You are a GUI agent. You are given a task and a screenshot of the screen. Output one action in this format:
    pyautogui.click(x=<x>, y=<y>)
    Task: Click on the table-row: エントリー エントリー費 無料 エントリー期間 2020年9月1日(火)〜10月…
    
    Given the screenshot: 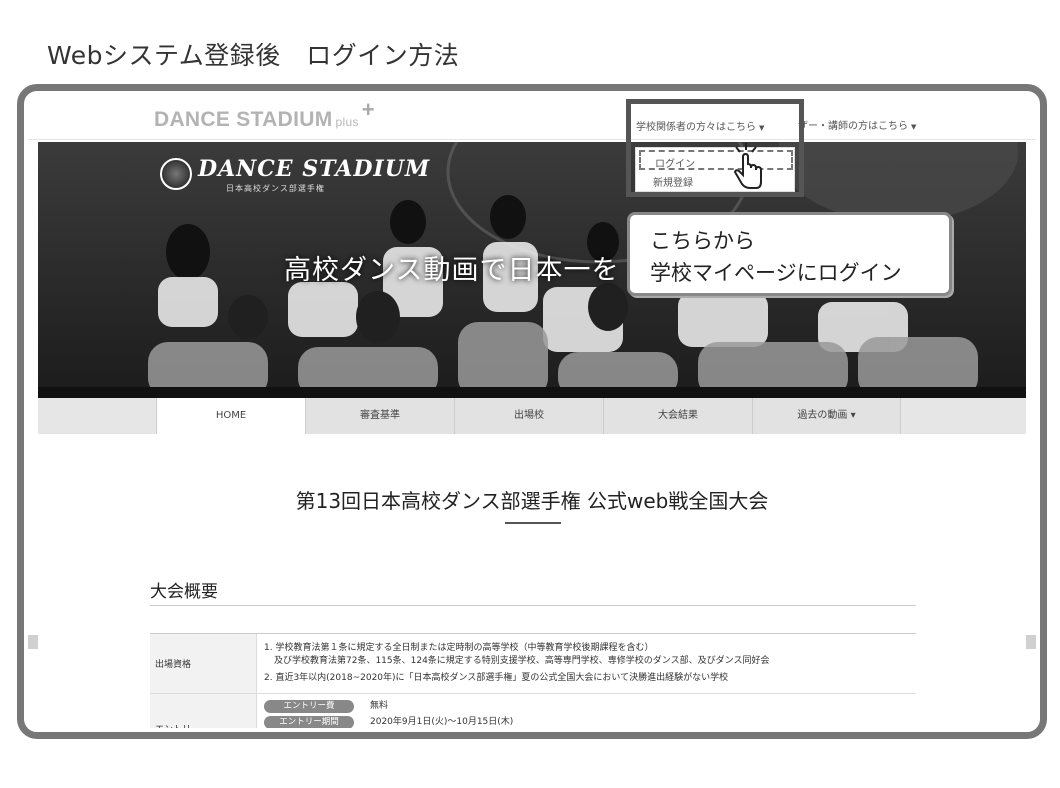 What is the action you would take?
    pyautogui.click(x=533, y=711)
    